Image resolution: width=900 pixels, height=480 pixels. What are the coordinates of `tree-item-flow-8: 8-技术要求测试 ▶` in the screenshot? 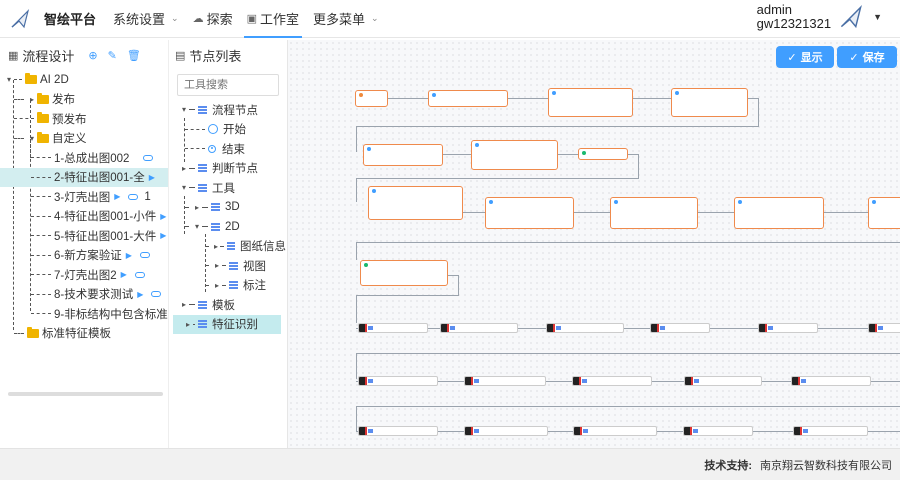 It's located at (84, 295).